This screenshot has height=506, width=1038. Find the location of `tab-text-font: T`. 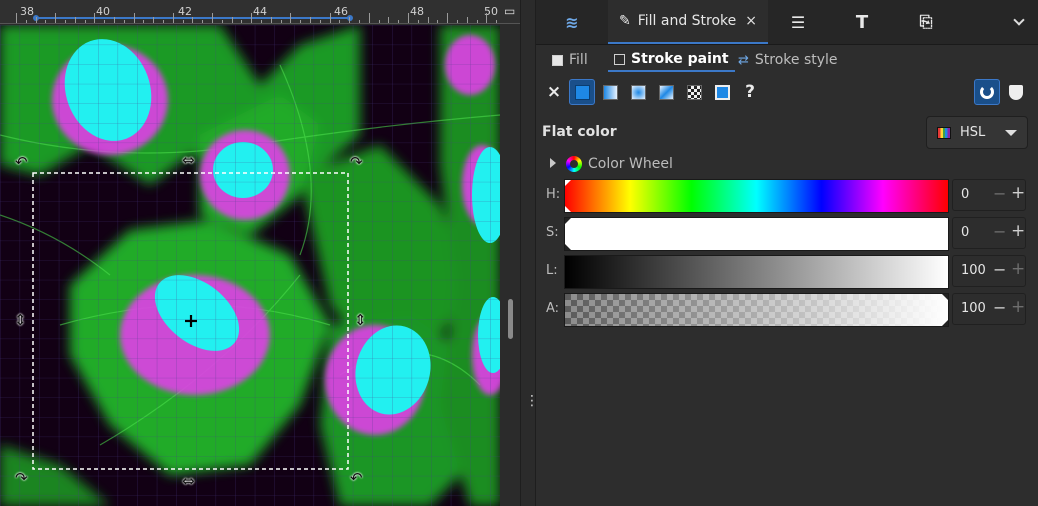

tab-text-font: T is located at coordinates (862, 22).